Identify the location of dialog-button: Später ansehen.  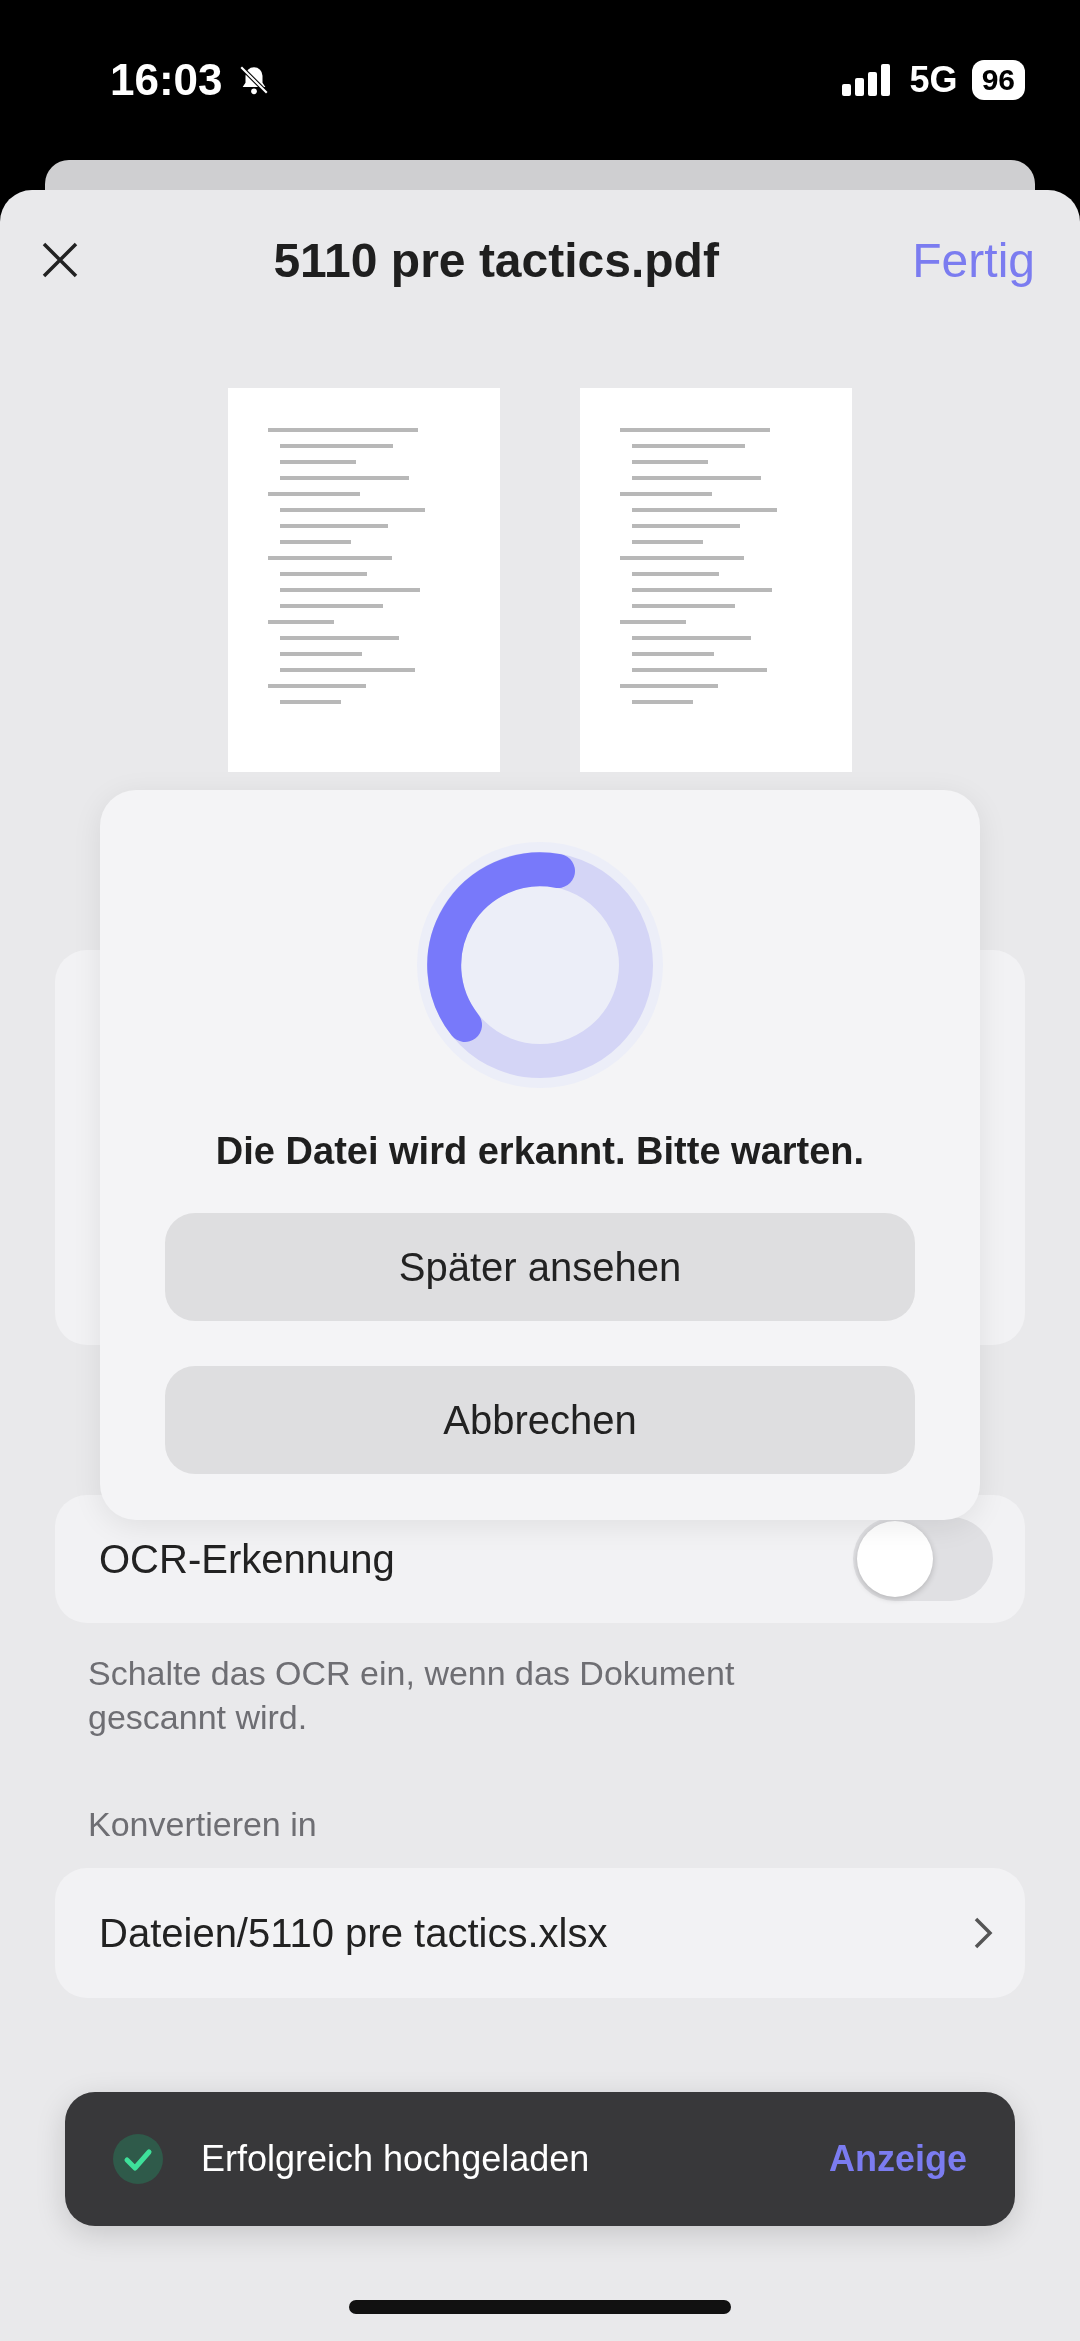
(540, 1267).